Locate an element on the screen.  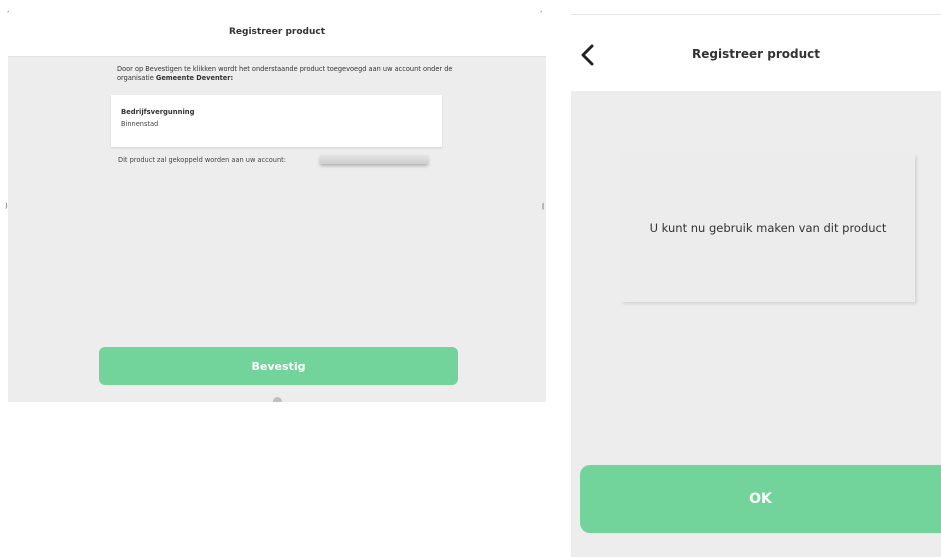
edge-mark: ) is located at coordinates (6, 206).